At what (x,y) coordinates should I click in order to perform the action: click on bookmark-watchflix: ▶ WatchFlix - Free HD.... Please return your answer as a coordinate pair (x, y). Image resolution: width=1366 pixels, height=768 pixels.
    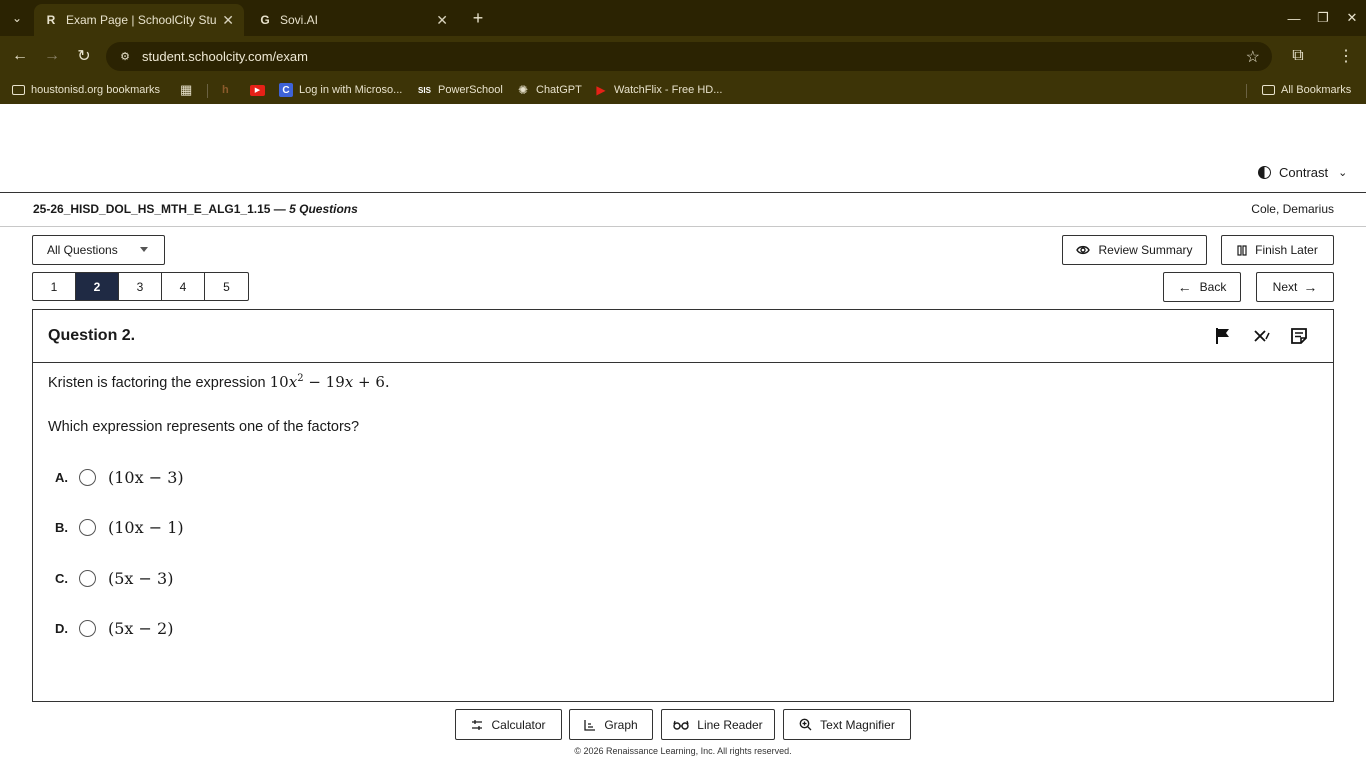
    Looking at the image, I should click on (658, 90).